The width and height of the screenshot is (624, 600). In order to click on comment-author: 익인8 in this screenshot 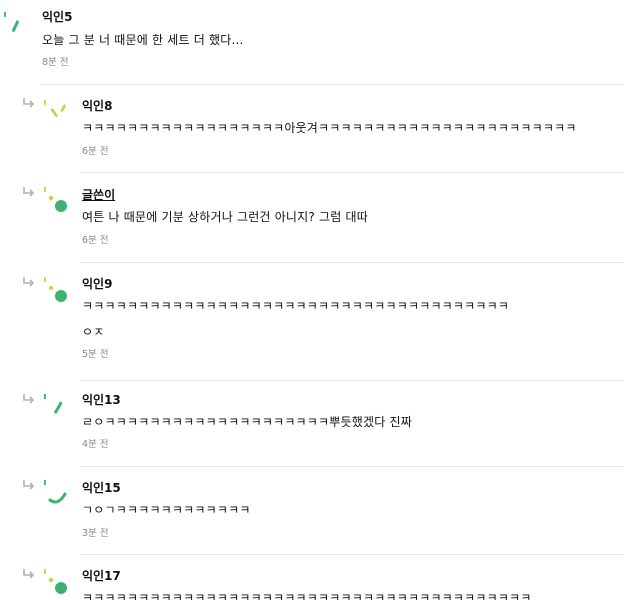, I will do `click(329, 106)`.